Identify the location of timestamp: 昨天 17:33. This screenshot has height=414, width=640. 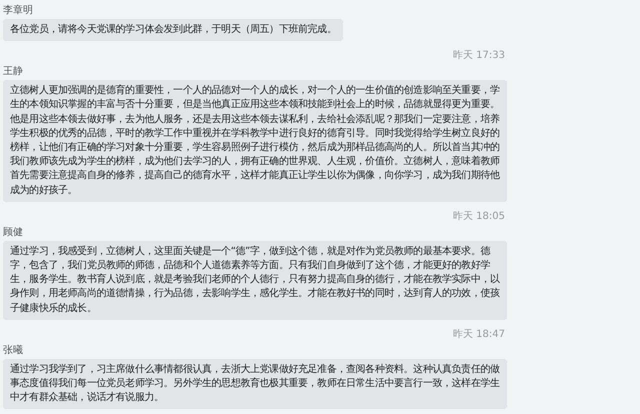
(479, 56).